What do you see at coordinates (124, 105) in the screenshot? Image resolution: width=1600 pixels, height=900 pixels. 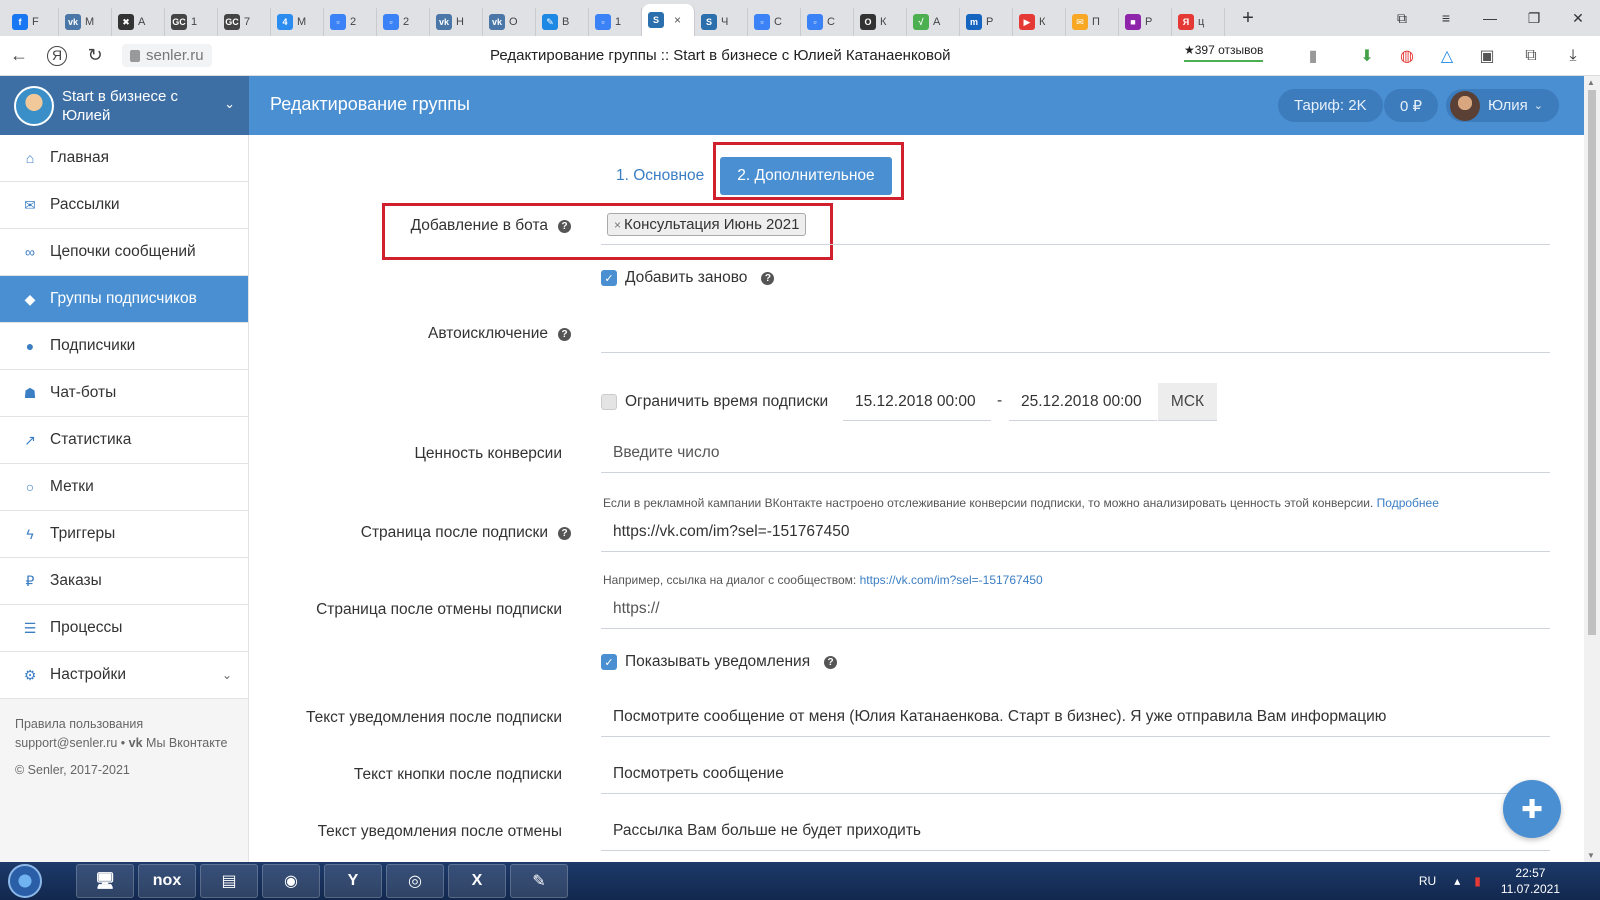 I see `community-switcher: Start в бизнесе с Юлией ⌄` at bounding box center [124, 105].